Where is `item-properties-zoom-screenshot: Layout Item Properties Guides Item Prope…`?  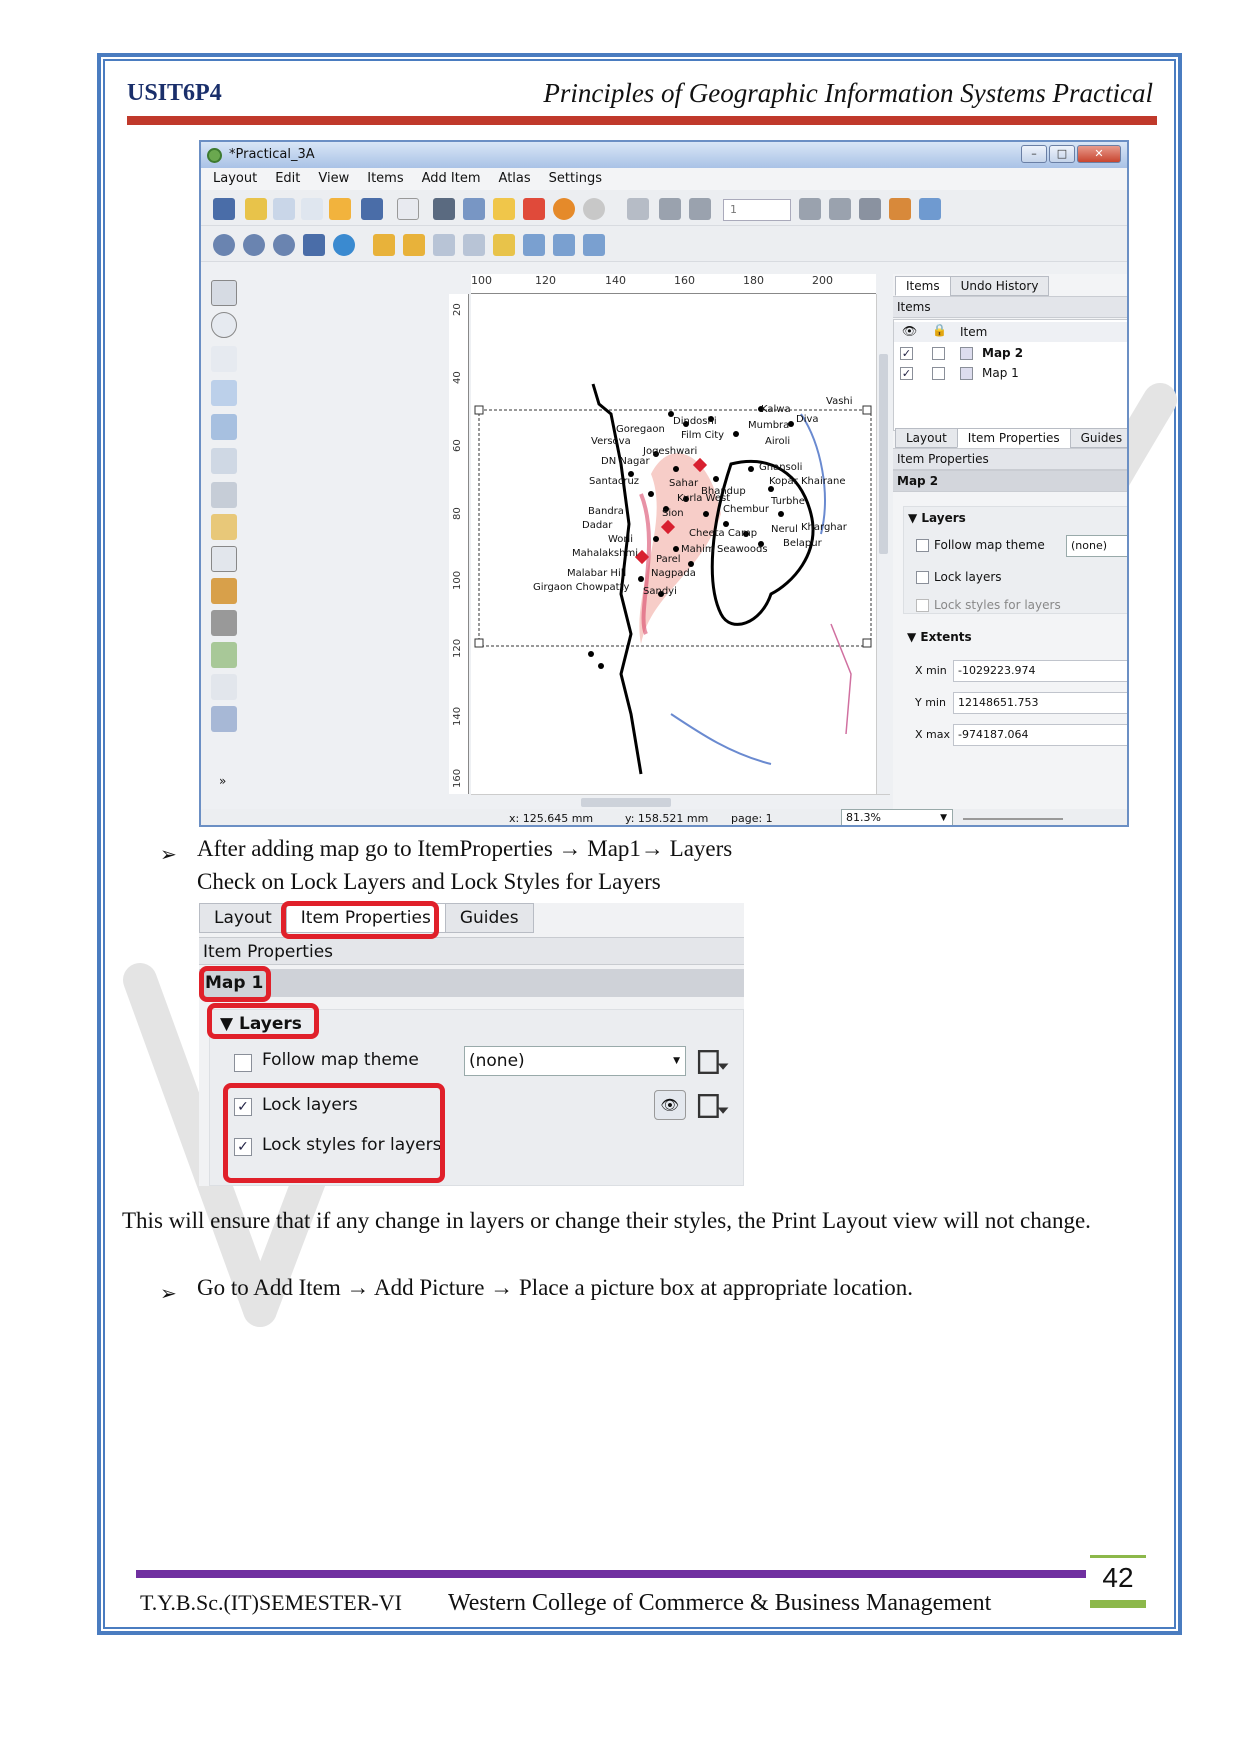 item-properties-zoom-screenshot: Layout Item Properties Guides Item Prope… is located at coordinates (471, 1043).